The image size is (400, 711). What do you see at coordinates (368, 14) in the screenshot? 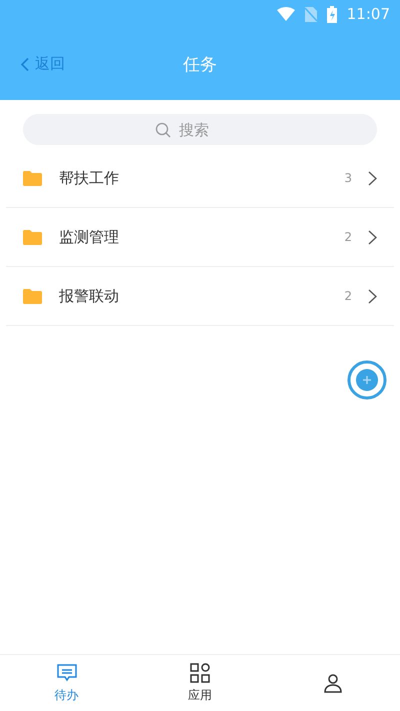
I see `status-time: 11:07` at bounding box center [368, 14].